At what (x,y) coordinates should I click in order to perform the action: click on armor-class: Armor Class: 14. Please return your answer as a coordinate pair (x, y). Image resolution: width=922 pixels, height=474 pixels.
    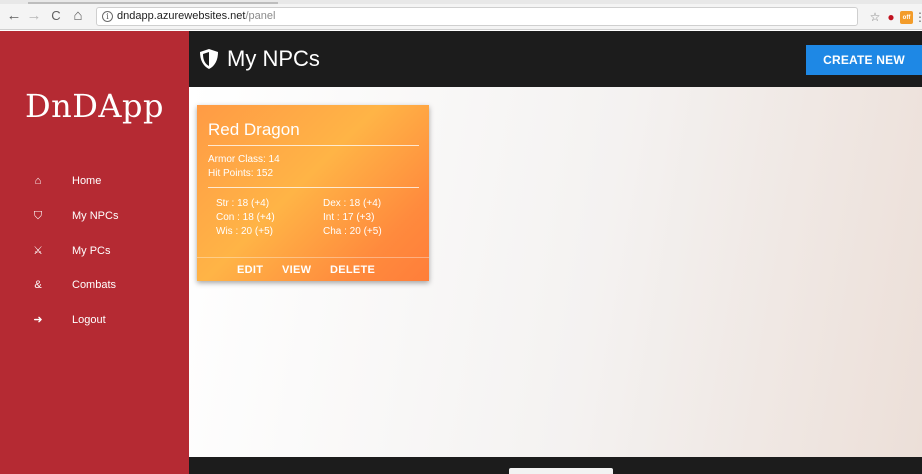
    Looking at the image, I should click on (244, 159).